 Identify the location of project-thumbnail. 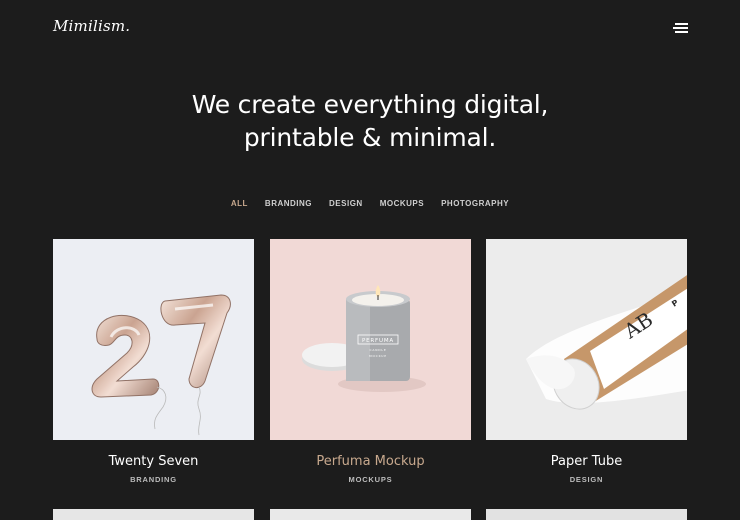
(153, 339).